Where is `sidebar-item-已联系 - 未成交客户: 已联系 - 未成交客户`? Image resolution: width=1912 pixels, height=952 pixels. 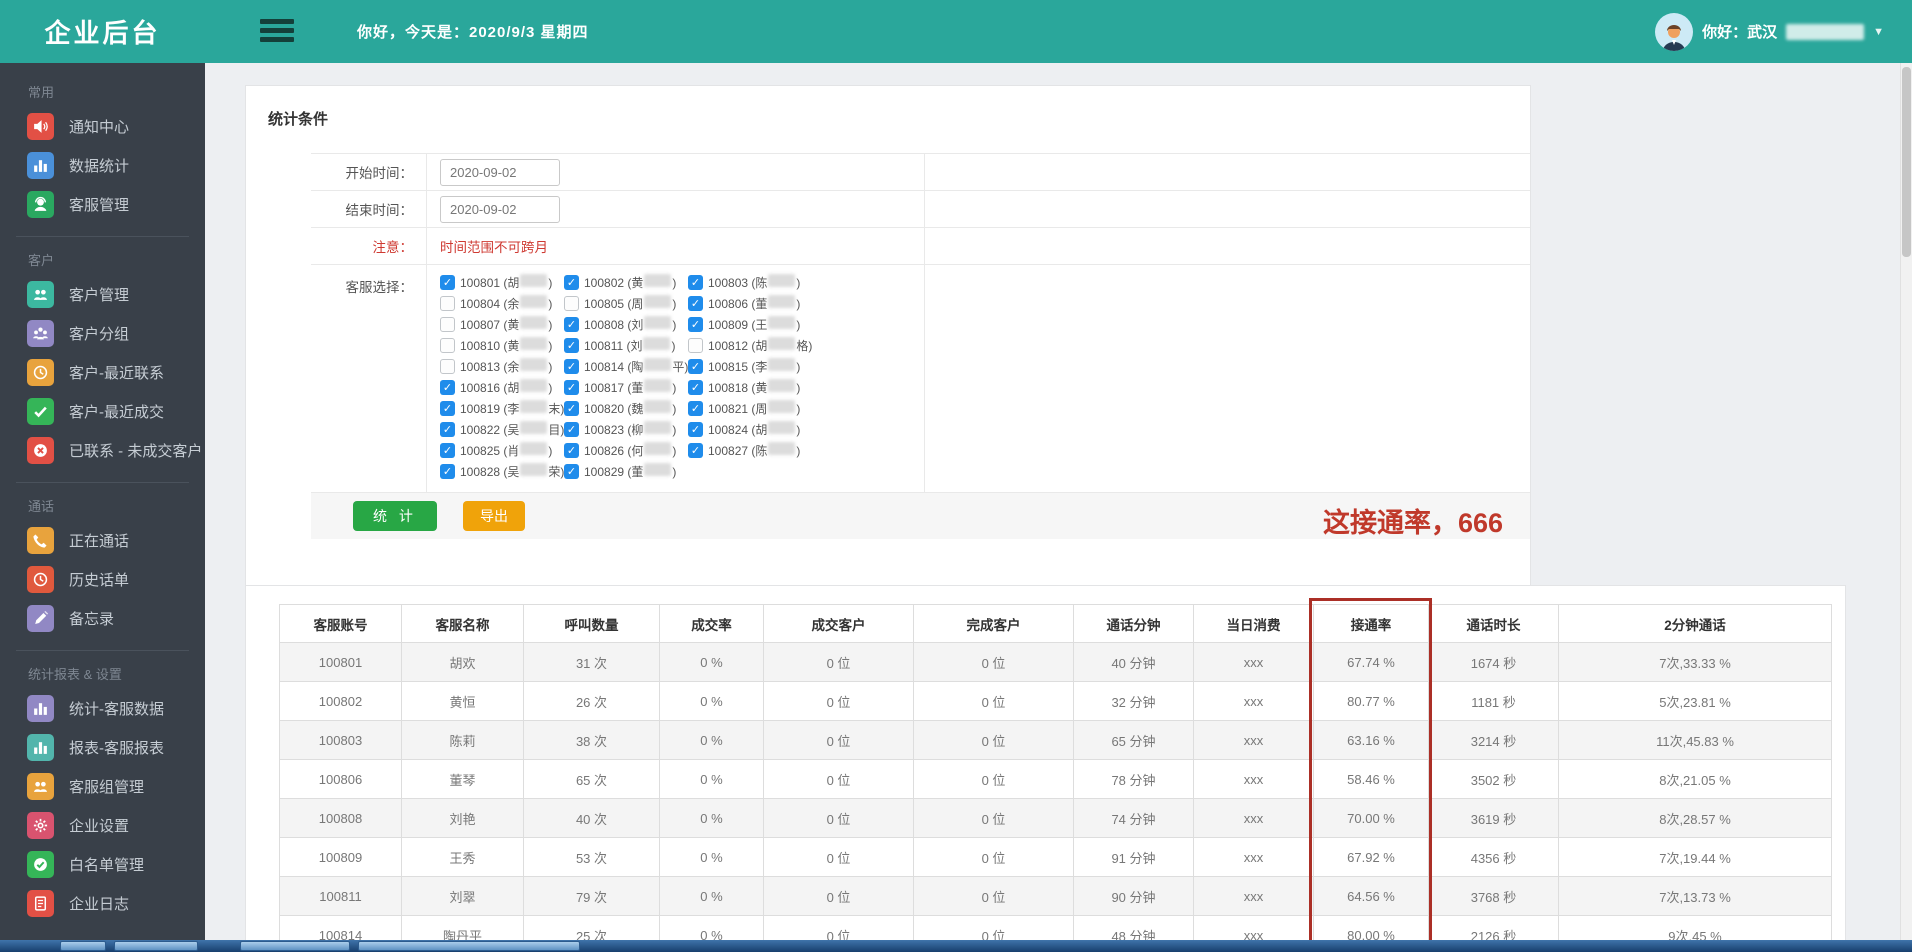
sidebar-item-已联系 - 未成交客户: 已联系 - 未成交客户 is located at coordinates (102, 450).